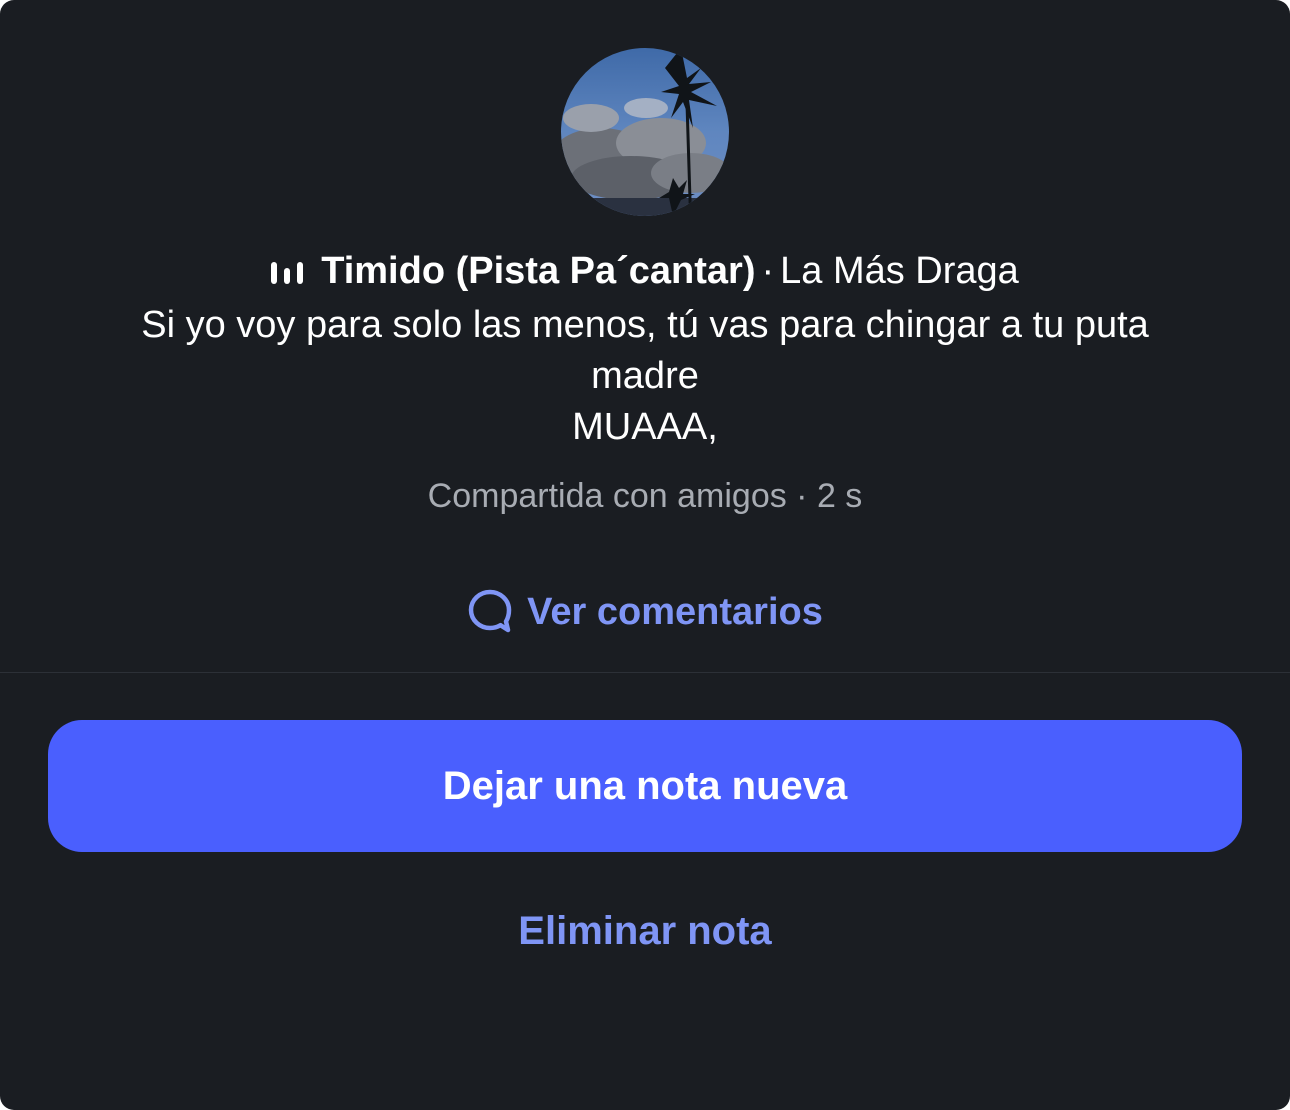 The image size is (1290, 1110). I want to click on new-note-button: Dejar una nota nueva, so click(645, 786).